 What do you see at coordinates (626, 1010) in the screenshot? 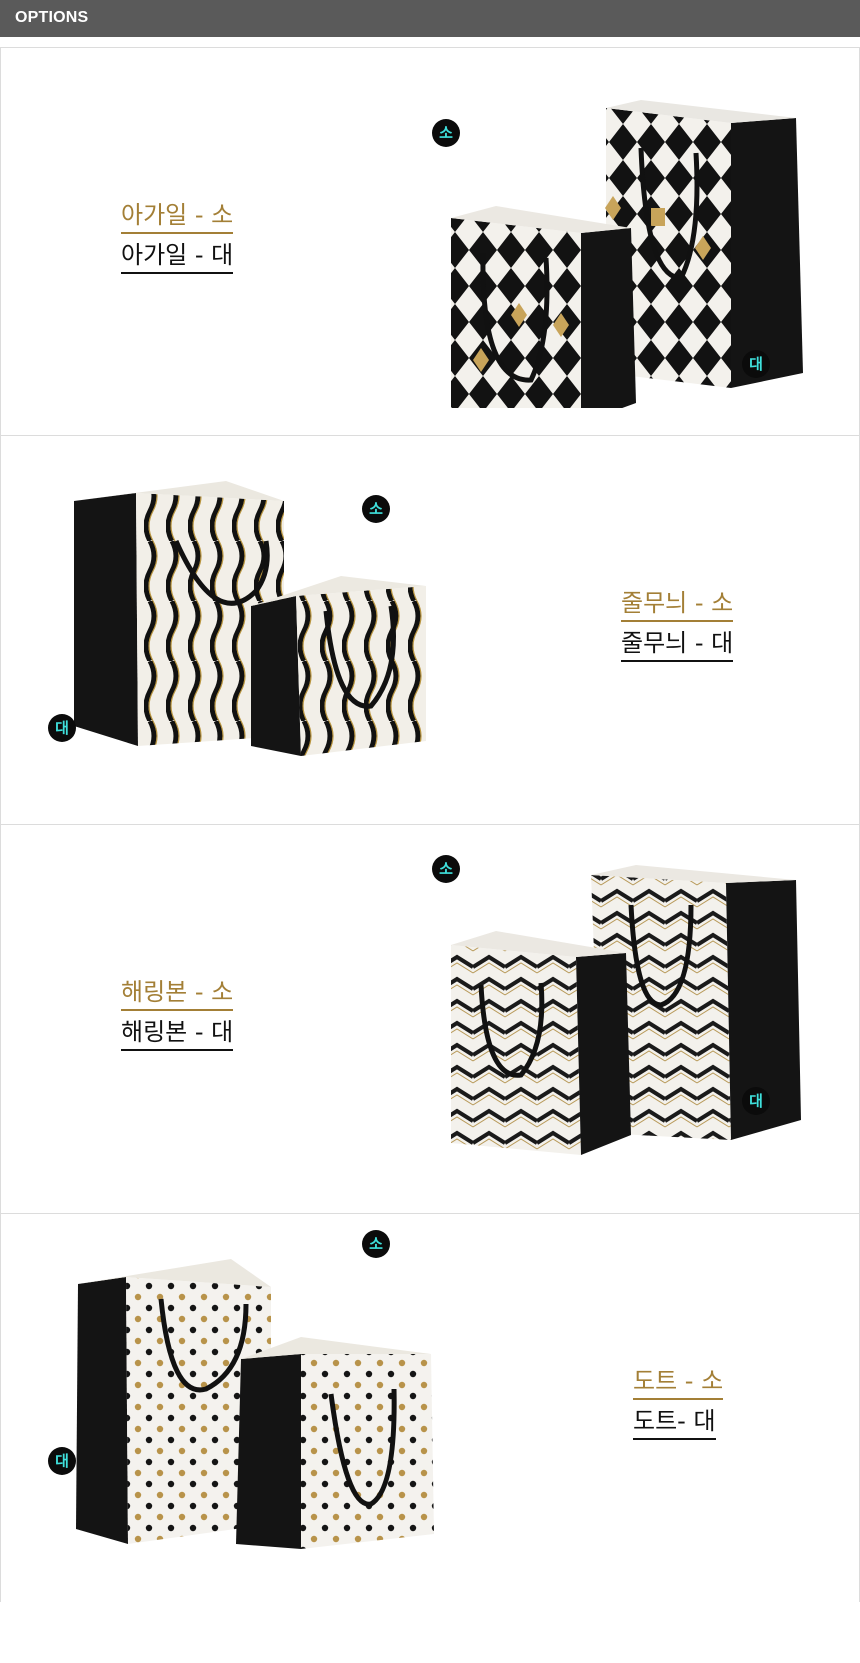
I see `herringbone-bags-image` at bounding box center [626, 1010].